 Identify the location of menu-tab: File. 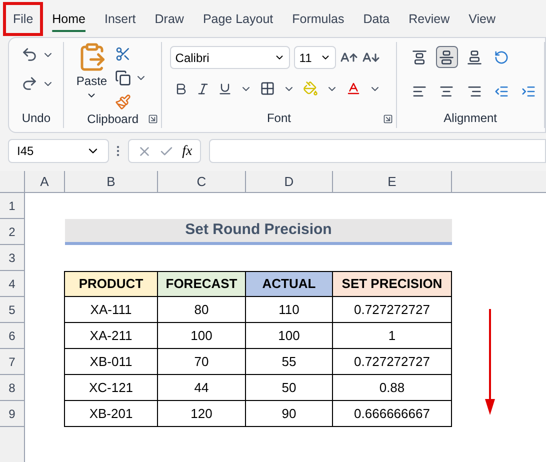
(23, 19).